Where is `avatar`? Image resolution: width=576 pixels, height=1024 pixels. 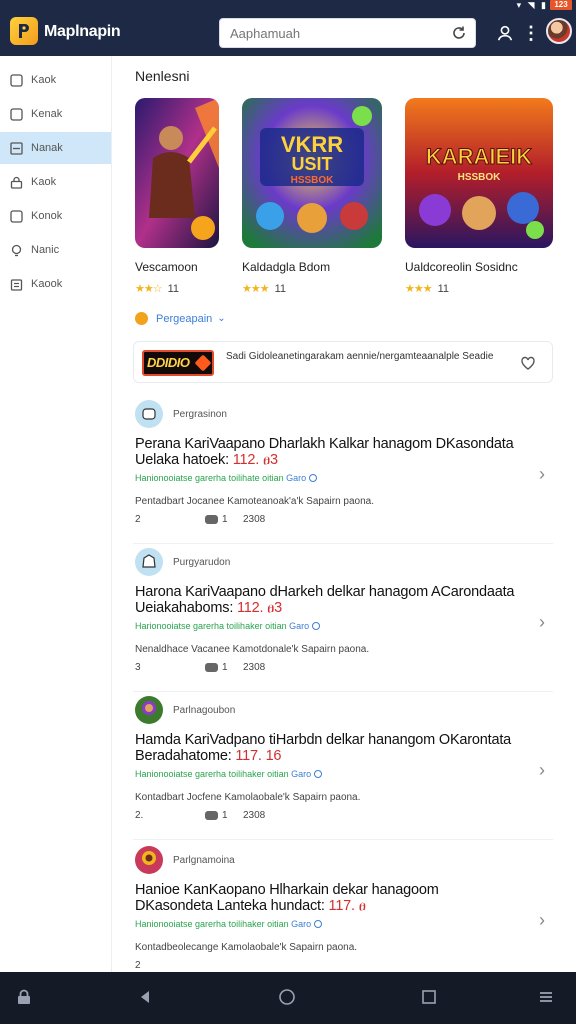 avatar is located at coordinates (559, 31).